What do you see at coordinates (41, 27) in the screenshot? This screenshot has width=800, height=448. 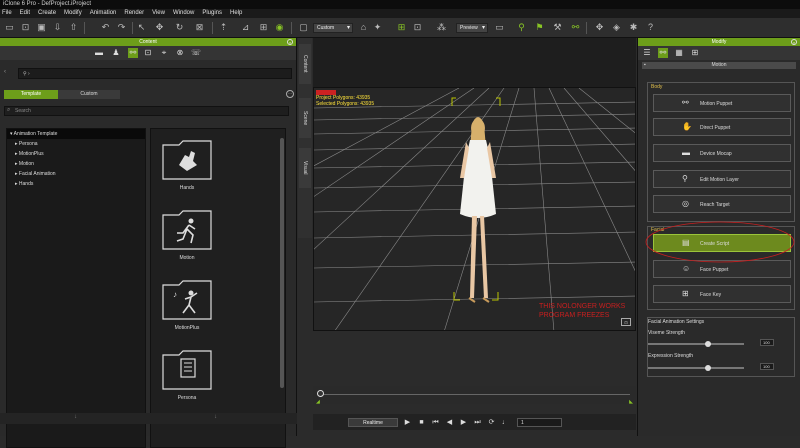 I see `save-icon: ▣` at bounding box center [41, 27].